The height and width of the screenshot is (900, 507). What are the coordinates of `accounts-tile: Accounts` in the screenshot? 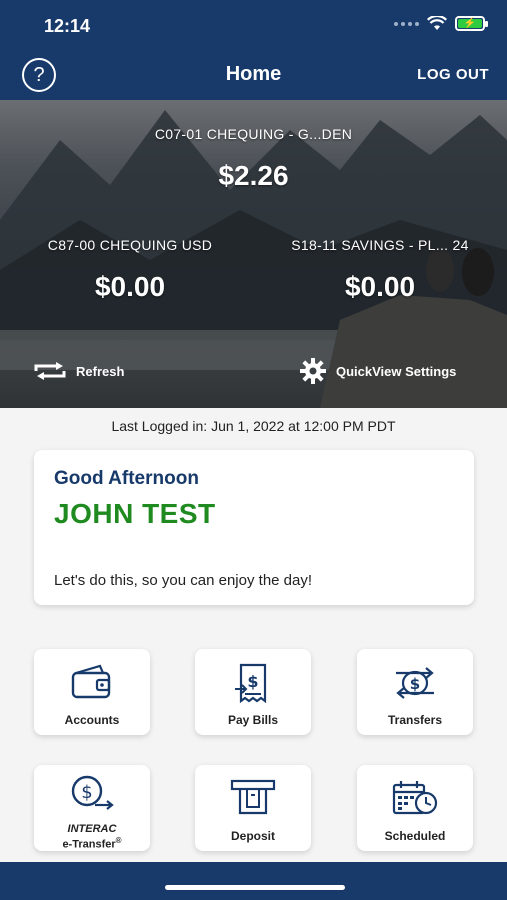 It's located at (92, 692).